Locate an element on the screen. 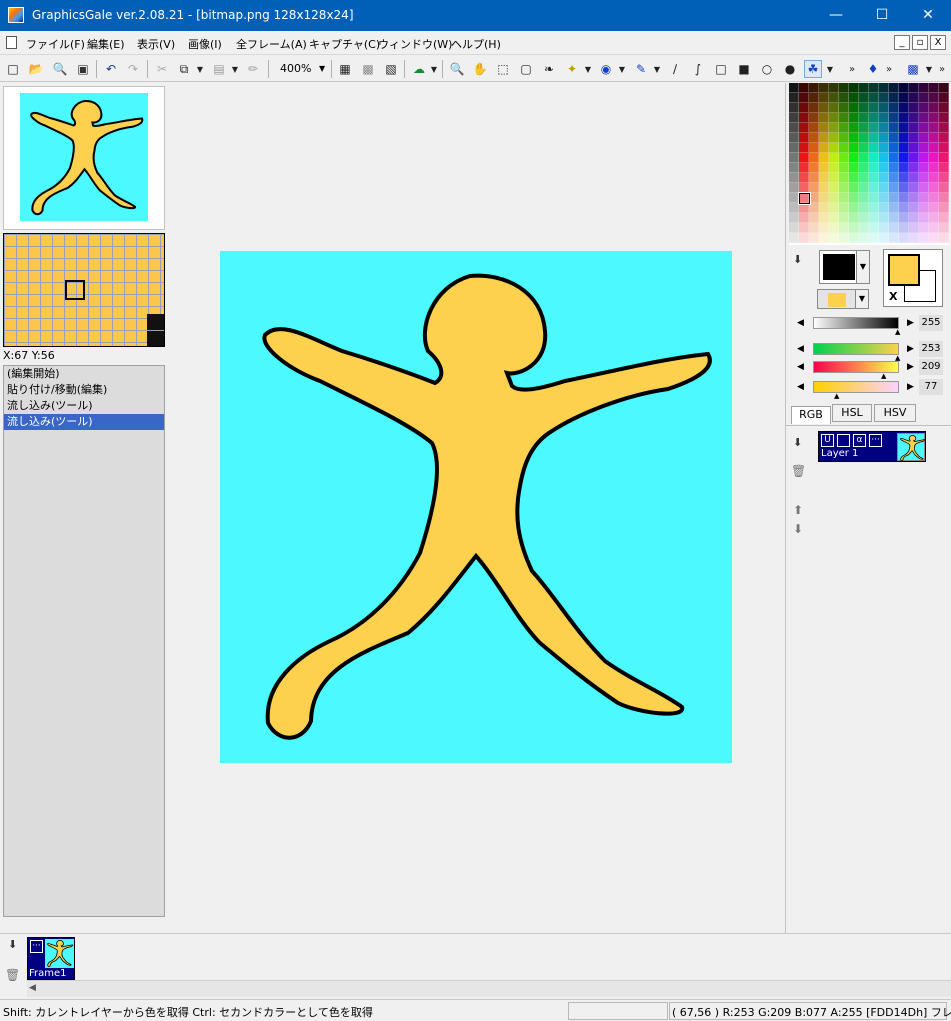 The image size is (951, 1021). pen-dropdown-icon: ▼ is located at coordinates (657, 69).